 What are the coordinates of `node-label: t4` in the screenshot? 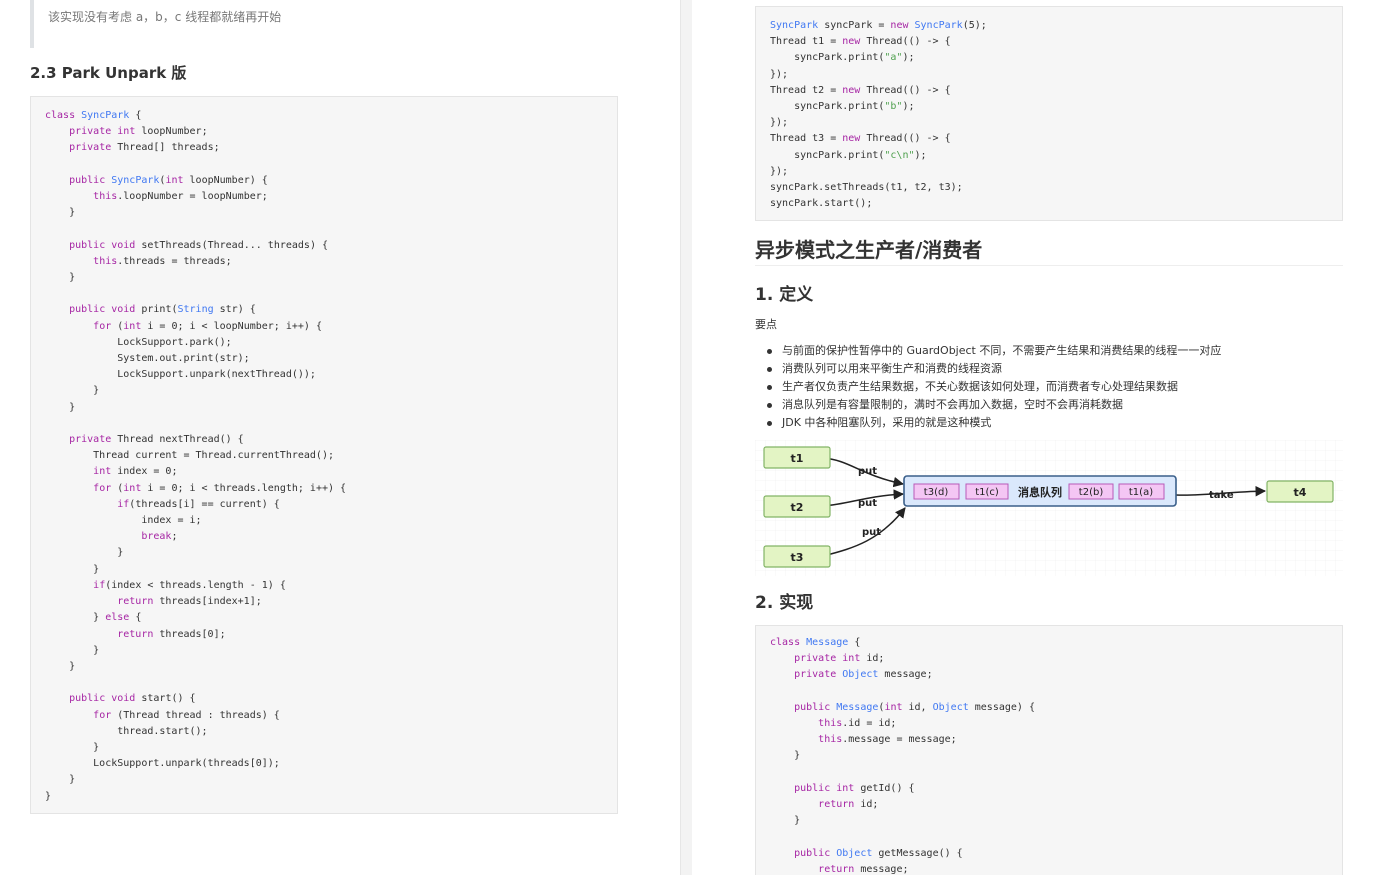 It's located at (1300, 492).